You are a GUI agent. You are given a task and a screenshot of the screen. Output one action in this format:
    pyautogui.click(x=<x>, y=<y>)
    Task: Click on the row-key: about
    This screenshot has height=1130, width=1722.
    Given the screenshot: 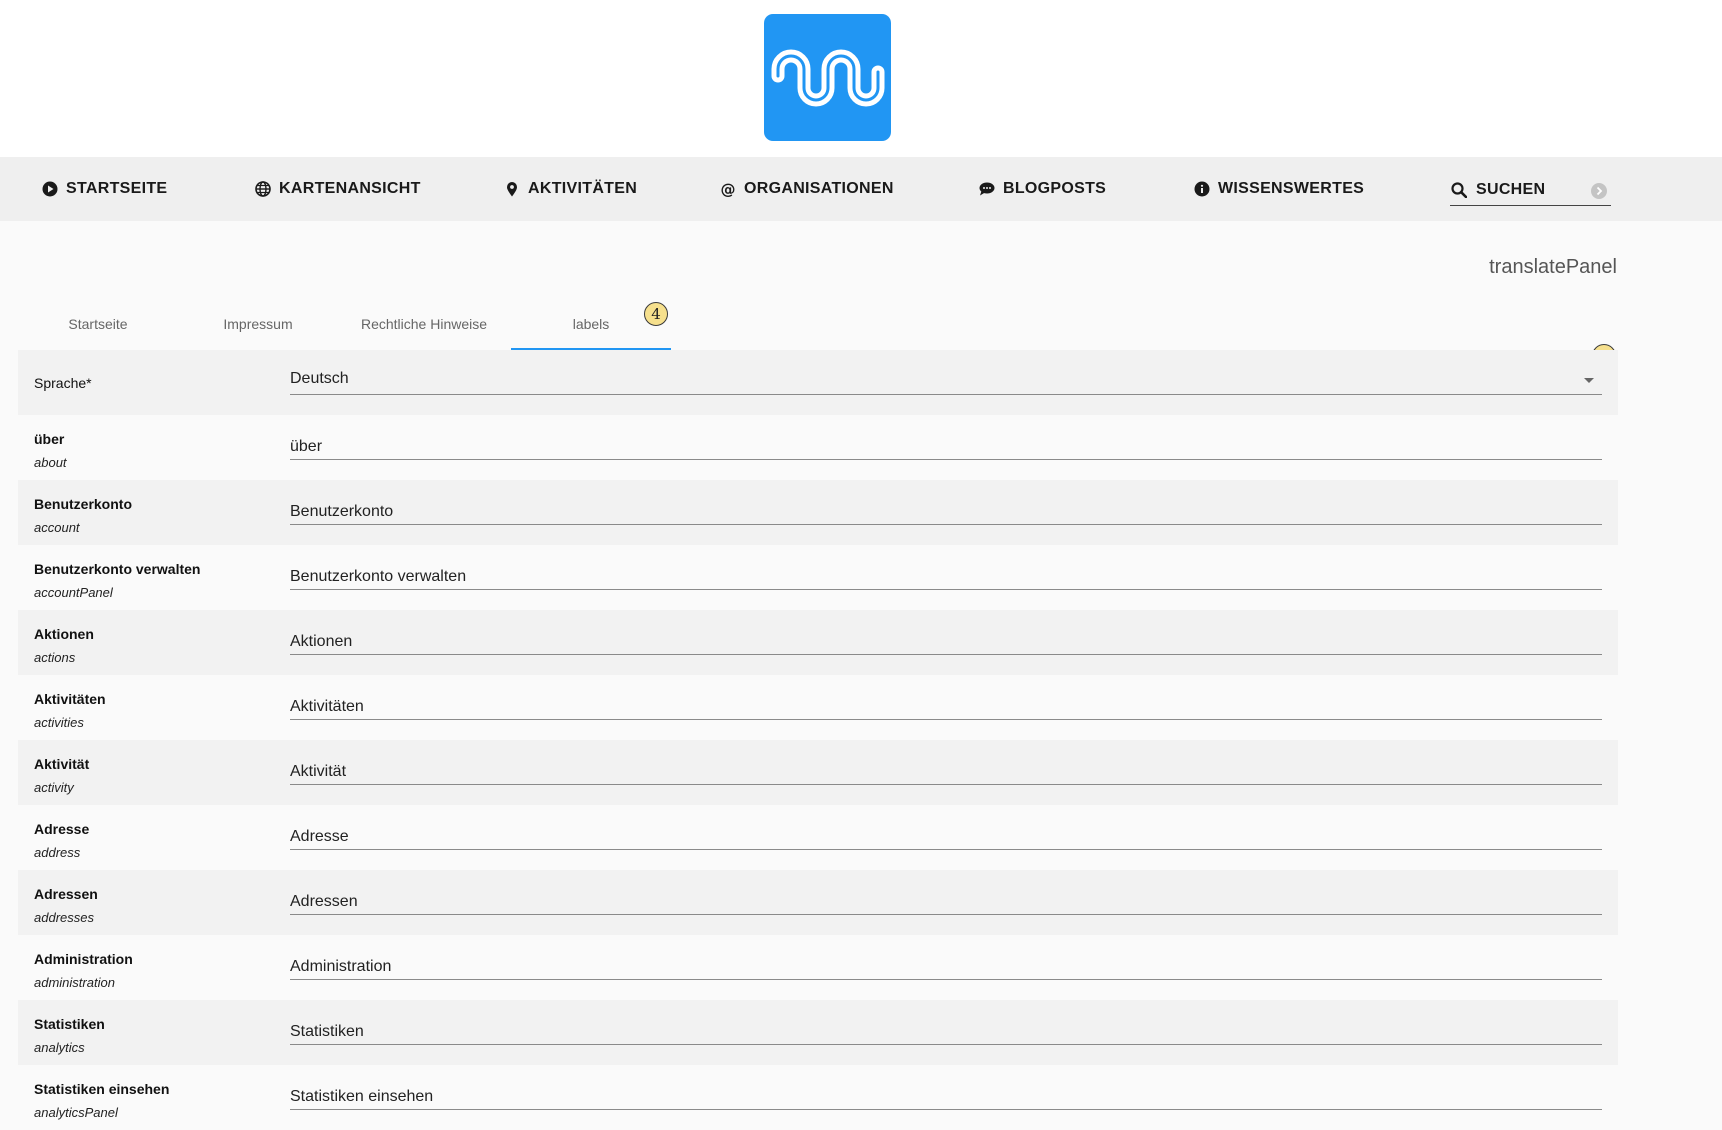 What is the action you would take?
    pyautogui.click(x=50, y=462)
    